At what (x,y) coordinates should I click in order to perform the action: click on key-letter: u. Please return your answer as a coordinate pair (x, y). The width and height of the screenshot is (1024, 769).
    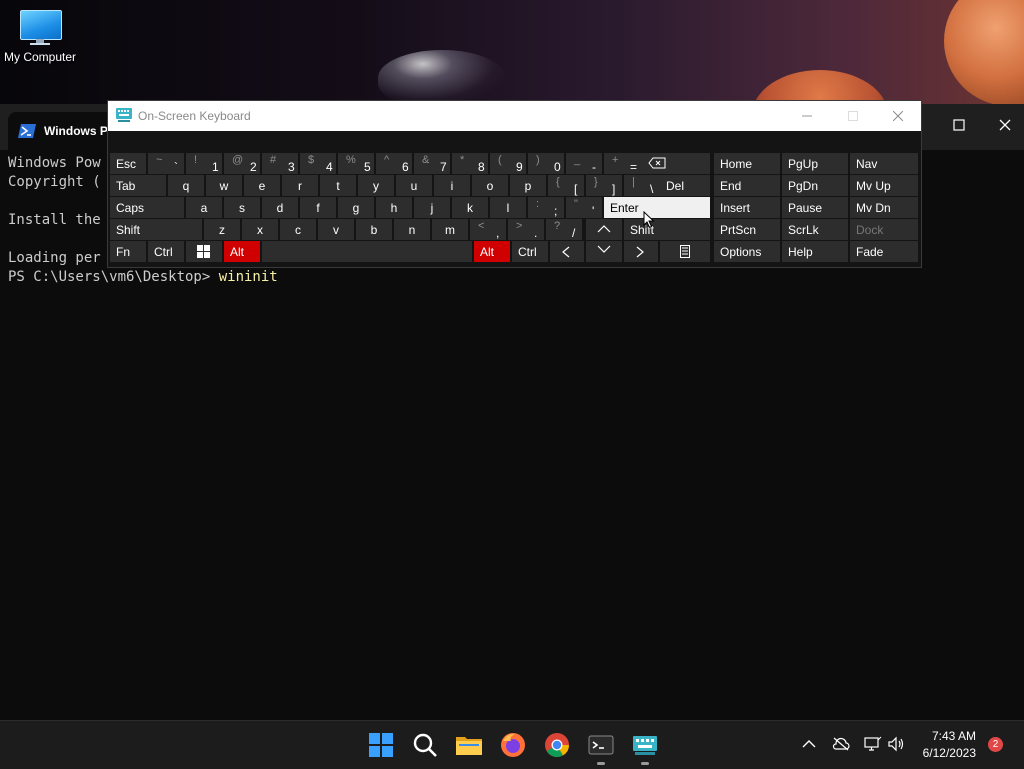
    Looking at the image, I should click on (414, 185).